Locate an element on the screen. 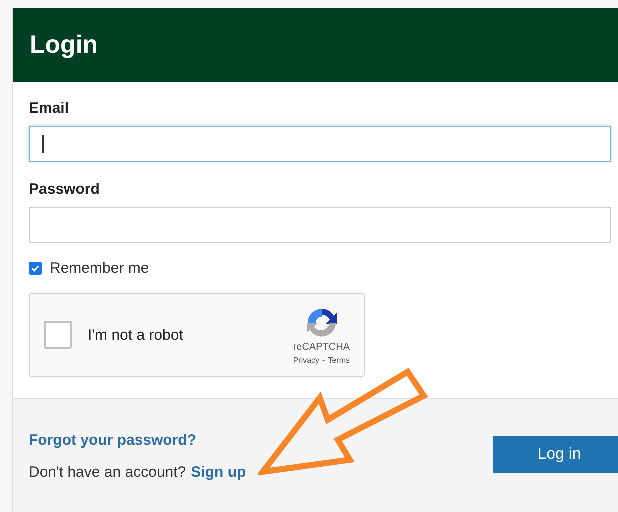  terms-link: Terms is located at coordinates (339, 360).